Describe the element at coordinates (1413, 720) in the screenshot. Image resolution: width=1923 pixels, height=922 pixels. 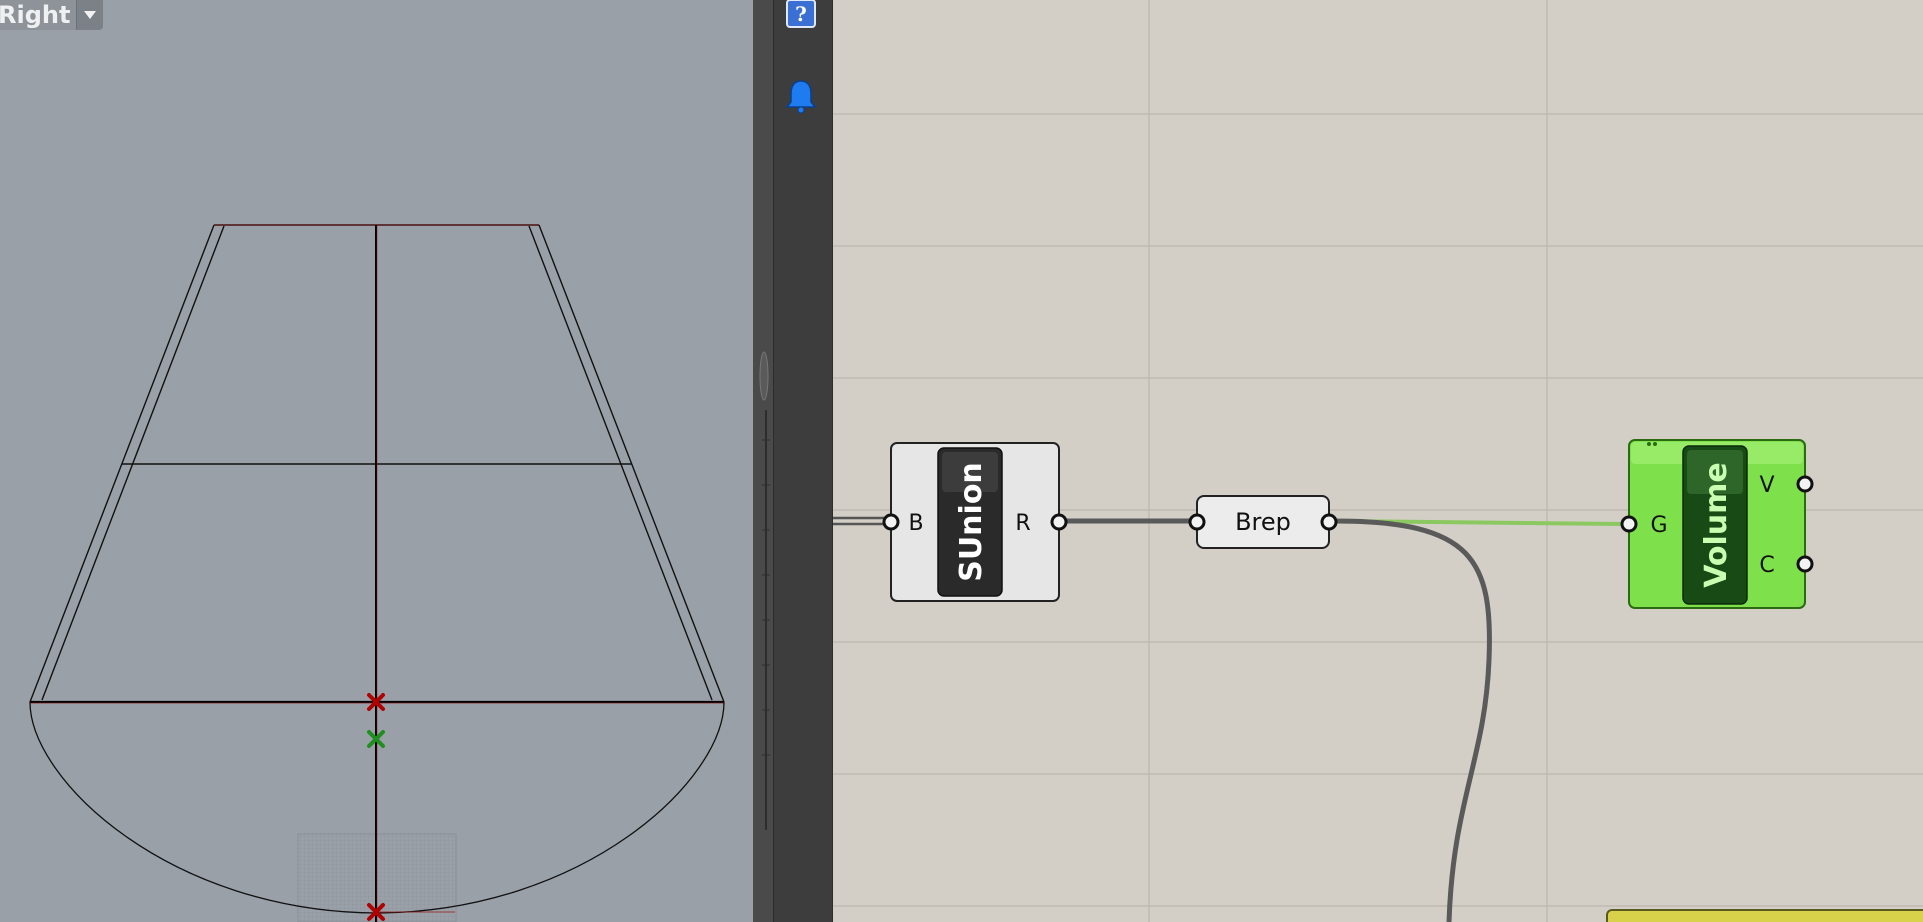
I see `wire-brep-downstream` at that location.